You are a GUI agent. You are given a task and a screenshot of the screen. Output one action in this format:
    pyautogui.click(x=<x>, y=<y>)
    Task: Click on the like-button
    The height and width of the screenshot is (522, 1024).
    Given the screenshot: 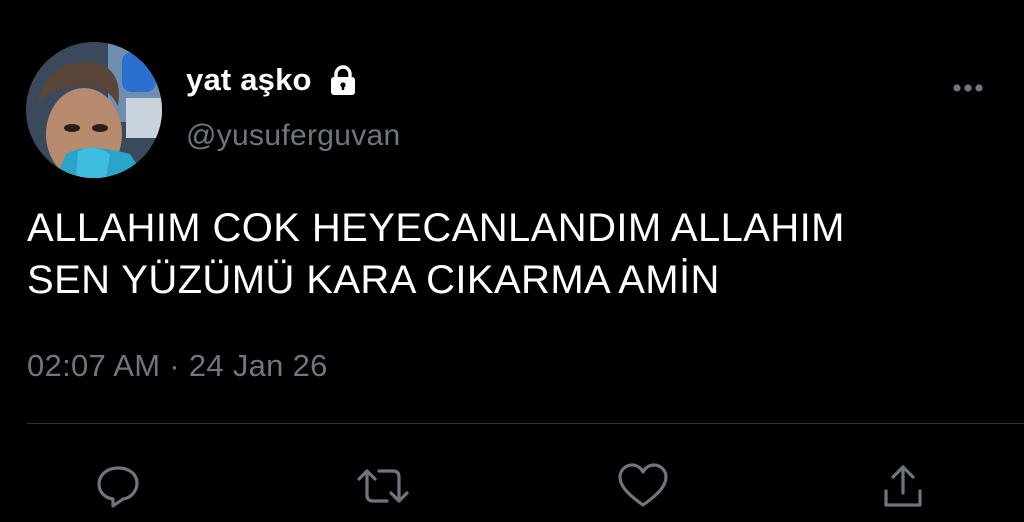 What is the action you would take?
    pyautogui.click(x=643, y=486)
    